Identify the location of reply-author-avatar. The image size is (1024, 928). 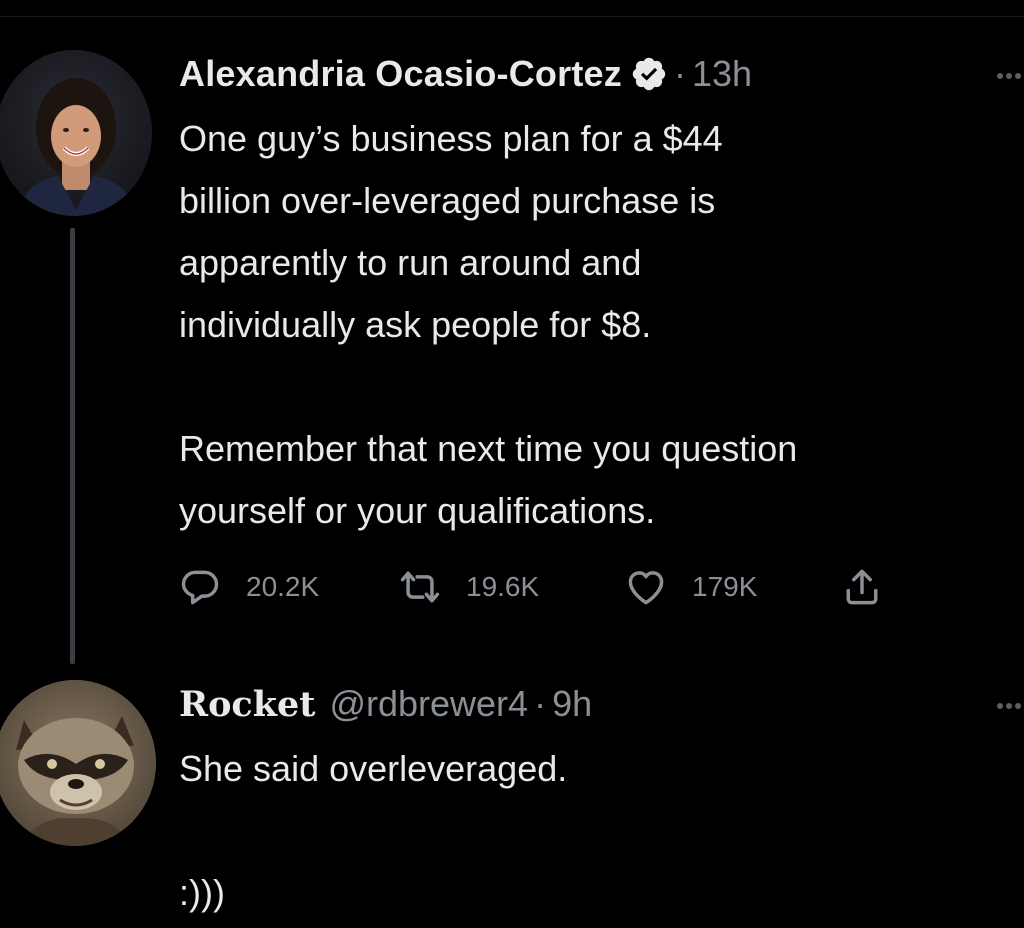
(78, 763).